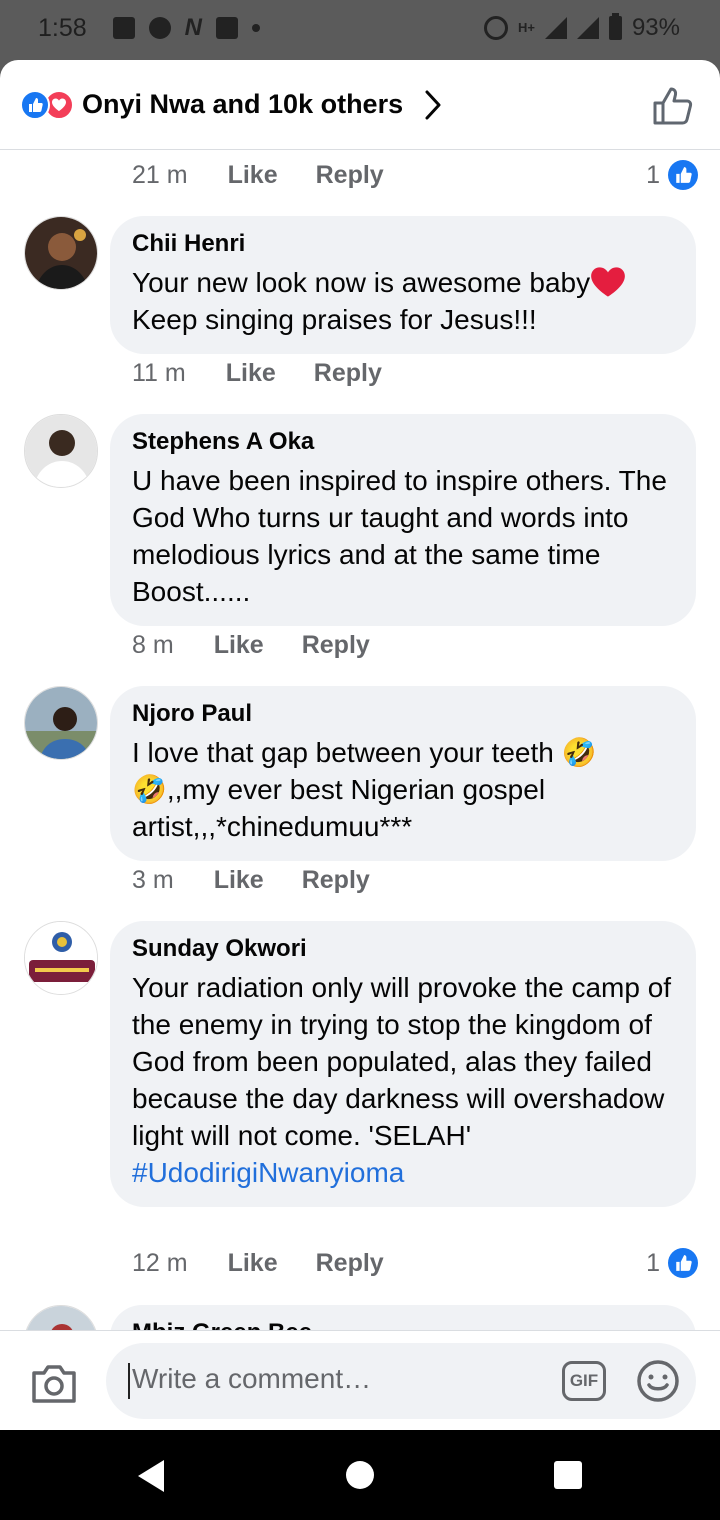 The image size is (720, 1520). Describe the element at coordinates (403, 442) in the screenshot. I see `comment-author: Stephens A Oka` at that location.